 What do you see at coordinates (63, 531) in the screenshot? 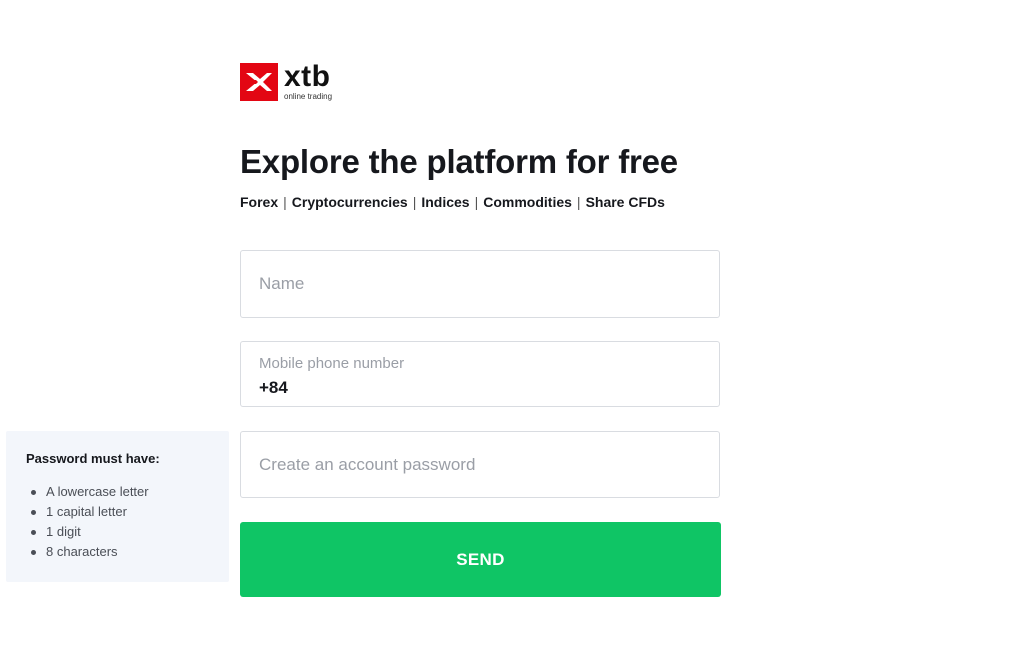
I see `password-rule-text: 1 digit` at bounding box center [63, 531].